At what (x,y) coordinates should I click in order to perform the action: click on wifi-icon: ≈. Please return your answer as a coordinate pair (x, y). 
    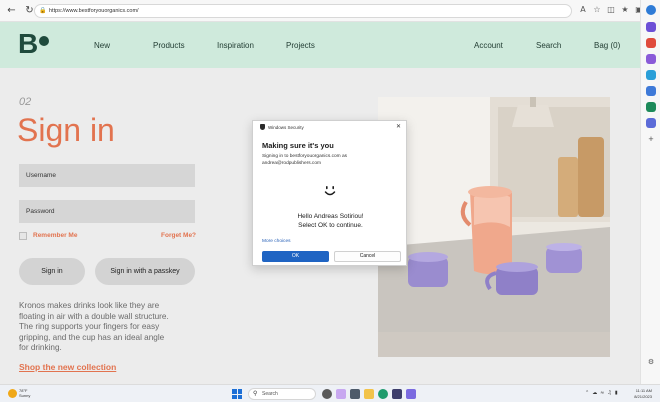
    Looking at the image, I should click on (602, 393).